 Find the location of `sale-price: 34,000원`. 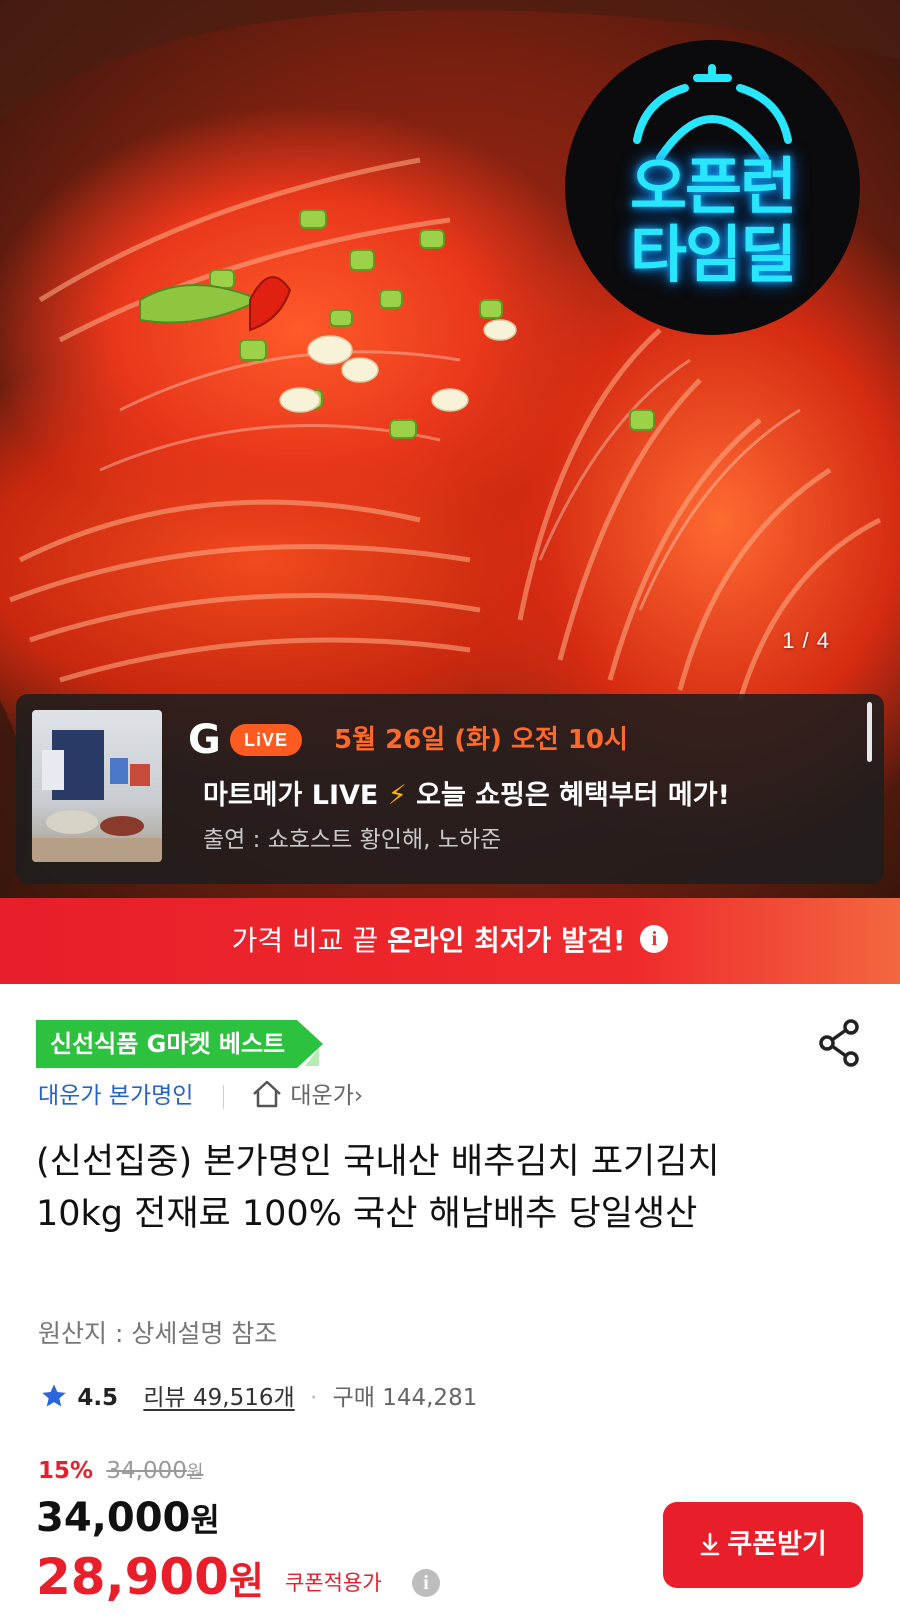

sale-price: 34,000원 is located at coordinates (128, 1519).